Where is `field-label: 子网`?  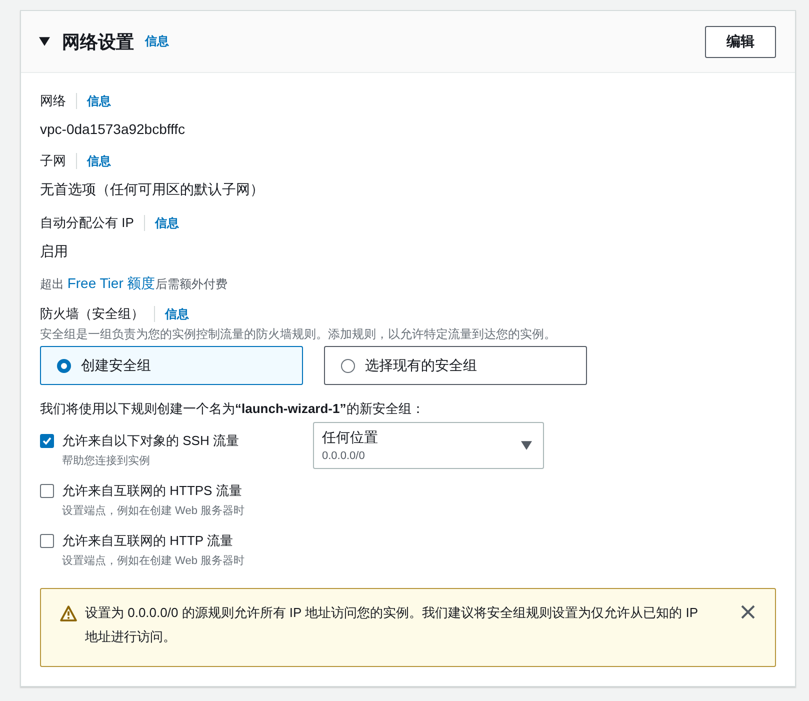
field-label: 子网 is located at coordinates (58, 161).